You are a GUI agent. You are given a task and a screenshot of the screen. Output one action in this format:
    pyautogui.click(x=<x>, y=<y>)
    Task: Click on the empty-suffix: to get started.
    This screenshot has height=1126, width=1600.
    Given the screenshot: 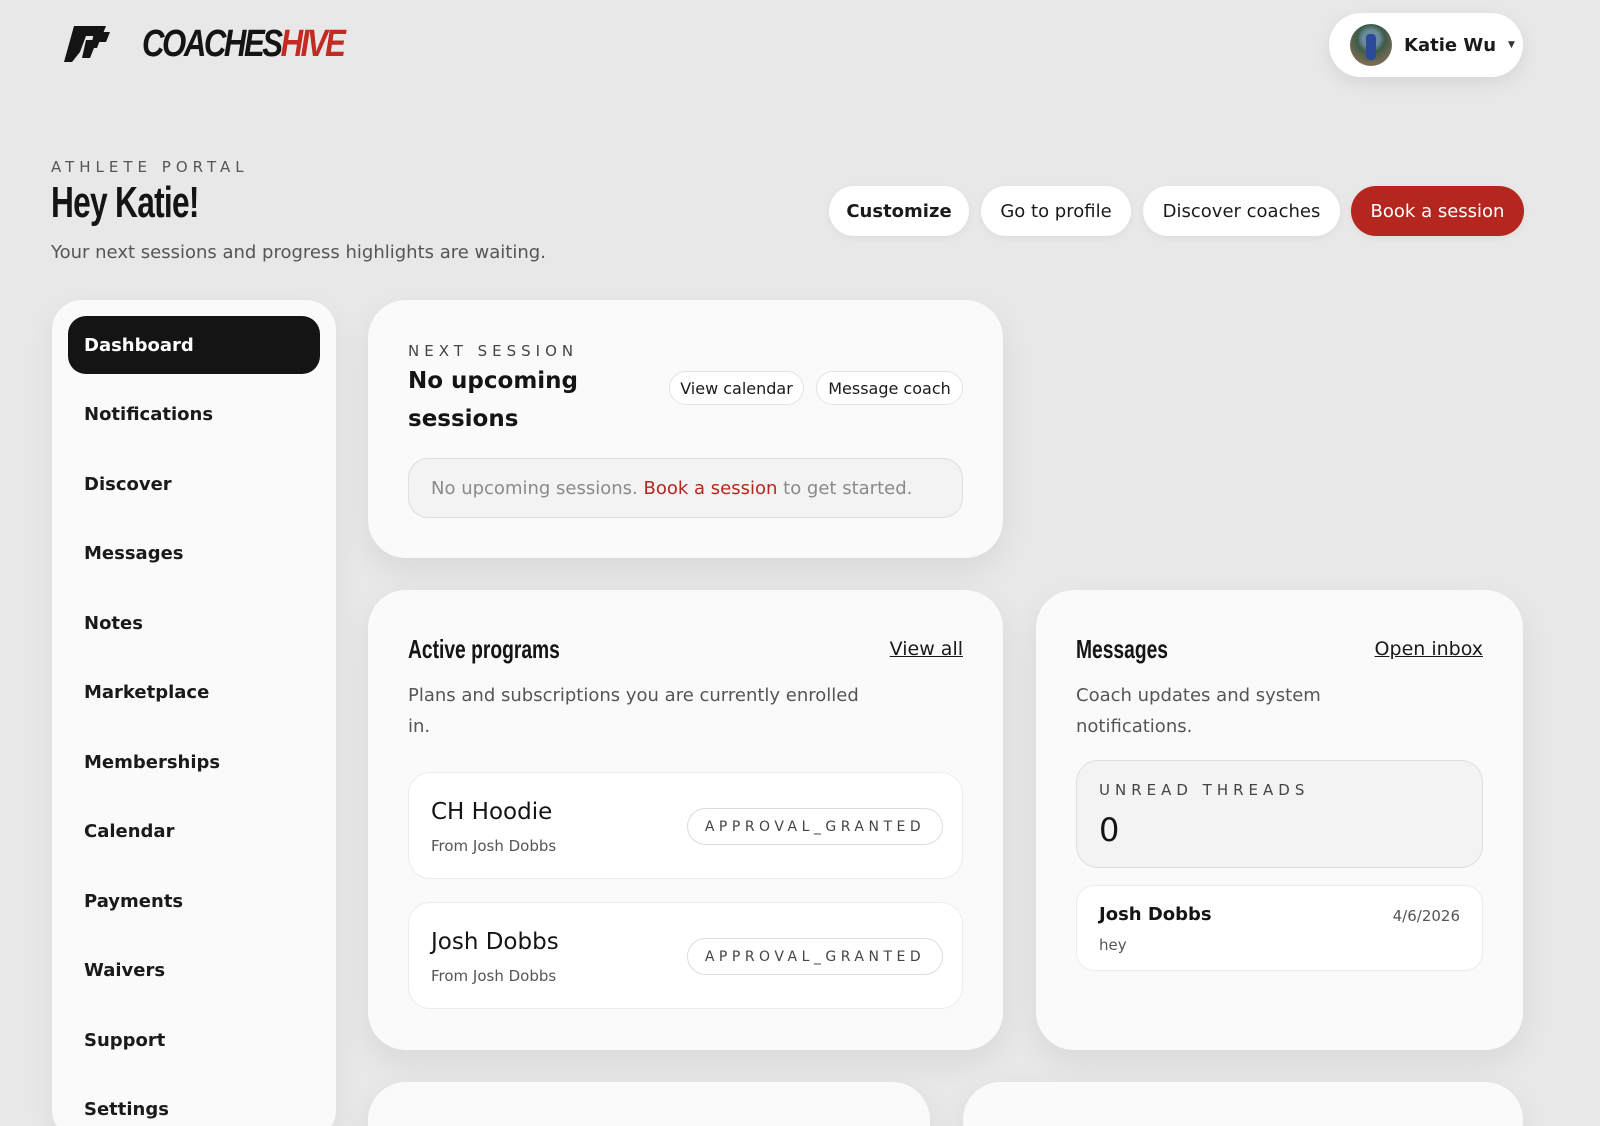 What is the action you would take?
    pyautogui.click(x=848, y=488)
    